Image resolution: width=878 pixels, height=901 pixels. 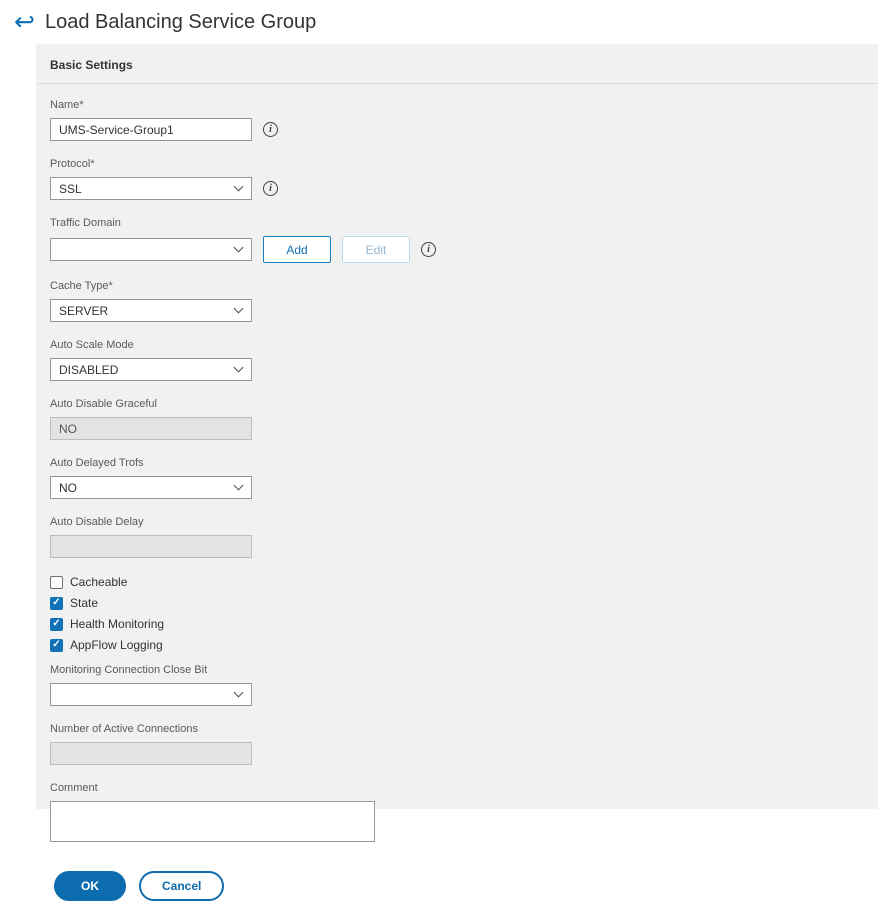 What do you see at coordinates (457, 301) in the screenshot?
I see `cache-type-field: Cache Type* SERVER` at bounding box center [457, 301].